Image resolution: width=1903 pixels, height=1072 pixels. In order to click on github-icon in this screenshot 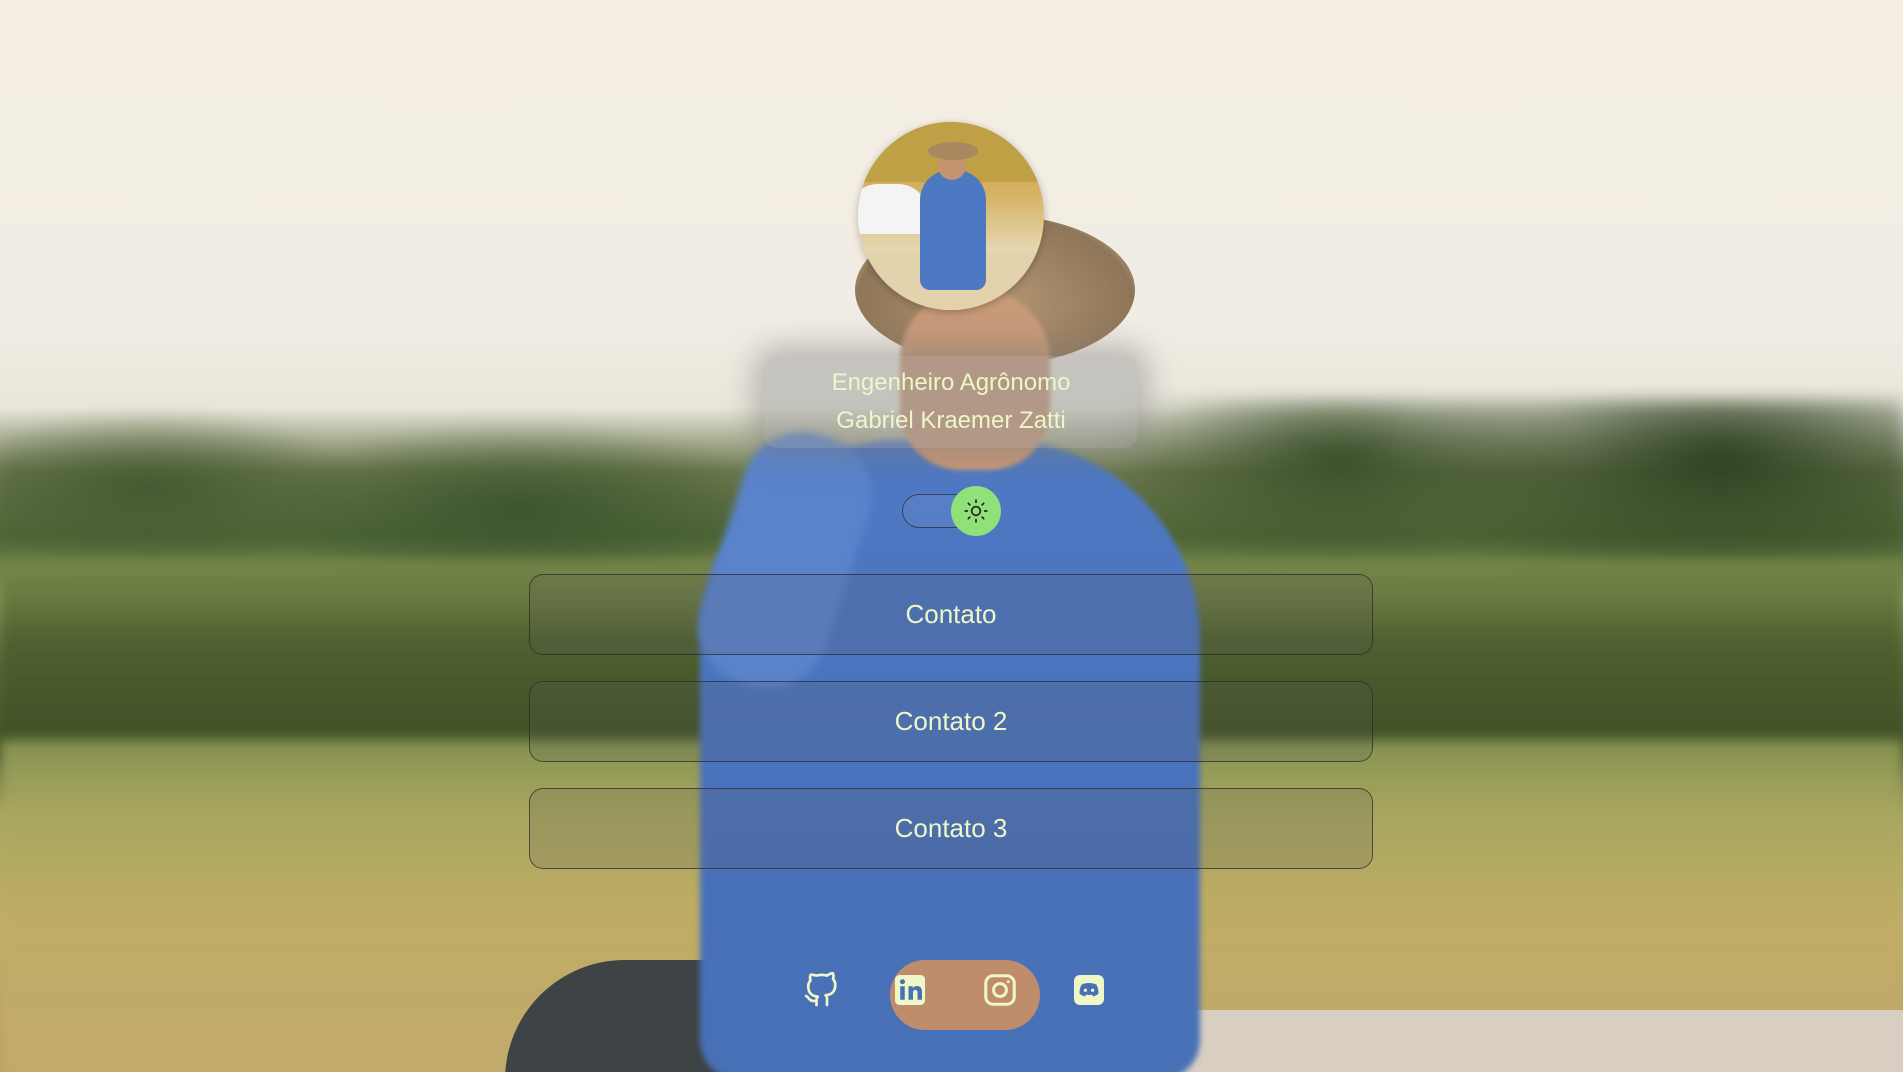, I will do `click(820, 989)`.